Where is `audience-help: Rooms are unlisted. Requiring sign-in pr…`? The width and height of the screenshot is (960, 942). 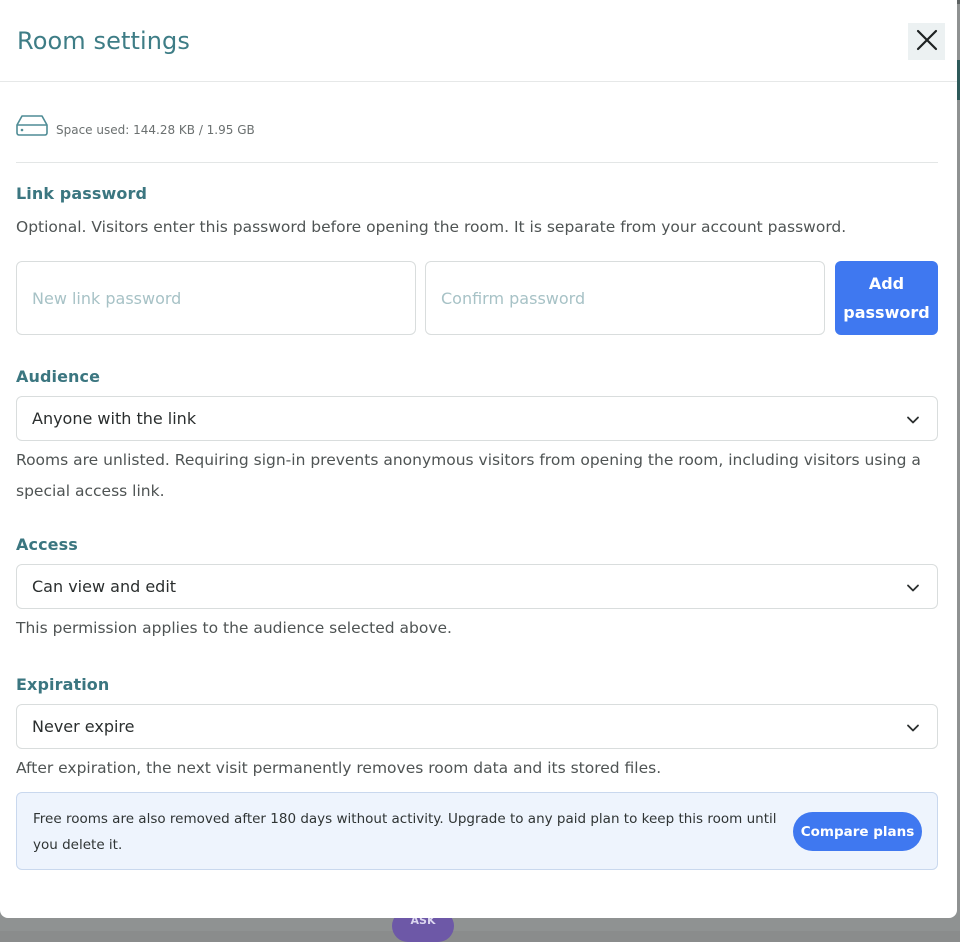
audience-help: Rooms are unlisted. Requiring sign-in pr… is located at coordinates (468, 475).